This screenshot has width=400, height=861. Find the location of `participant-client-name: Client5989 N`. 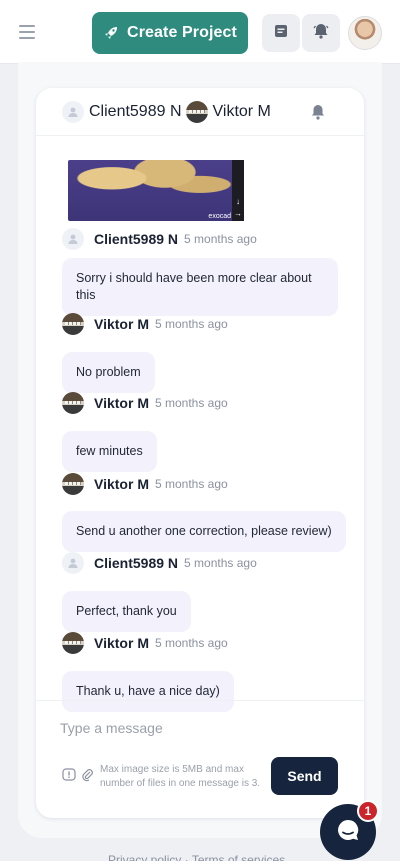

participant-client-name: Client5989 N is located at coordinates (135, 111).